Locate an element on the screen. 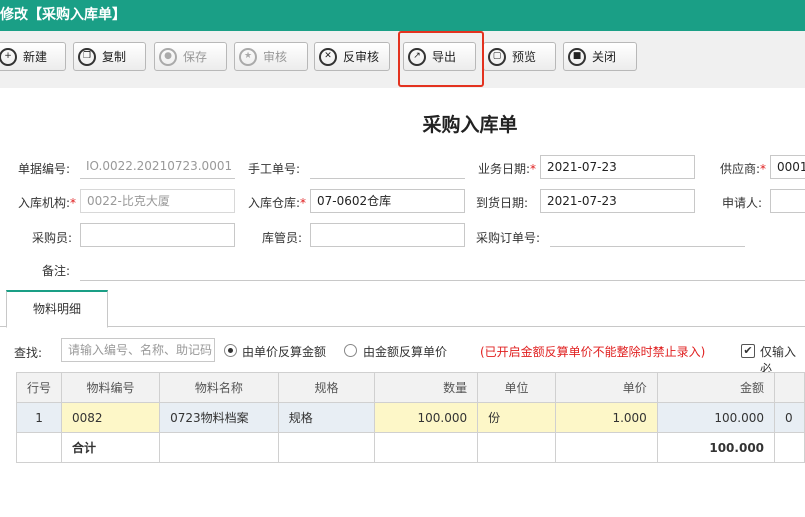 The image size is (805, 517). close-button-label: 关闭 is located at coordinates (604, 57).